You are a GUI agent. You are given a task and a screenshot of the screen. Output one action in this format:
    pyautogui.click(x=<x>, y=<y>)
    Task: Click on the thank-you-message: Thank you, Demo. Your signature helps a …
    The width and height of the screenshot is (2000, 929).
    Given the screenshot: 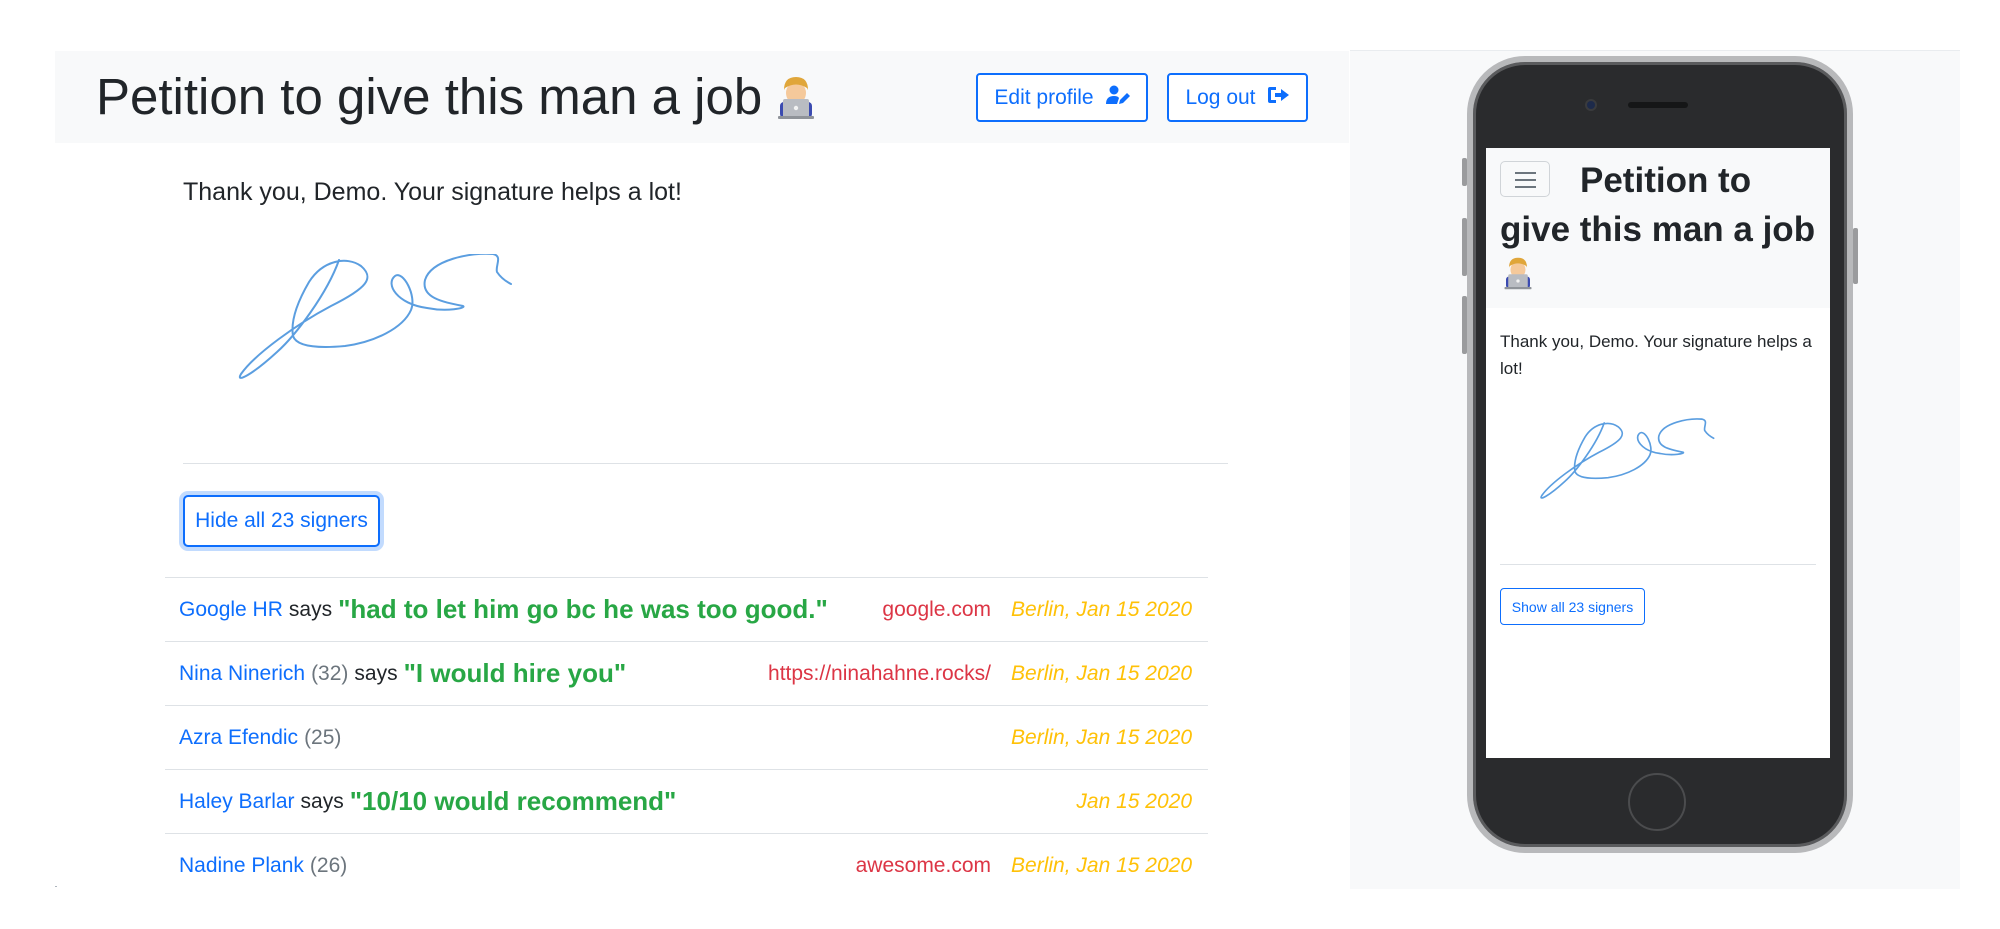 What is the action you would take?
    pyautogui.click(x=432, y=192)
    